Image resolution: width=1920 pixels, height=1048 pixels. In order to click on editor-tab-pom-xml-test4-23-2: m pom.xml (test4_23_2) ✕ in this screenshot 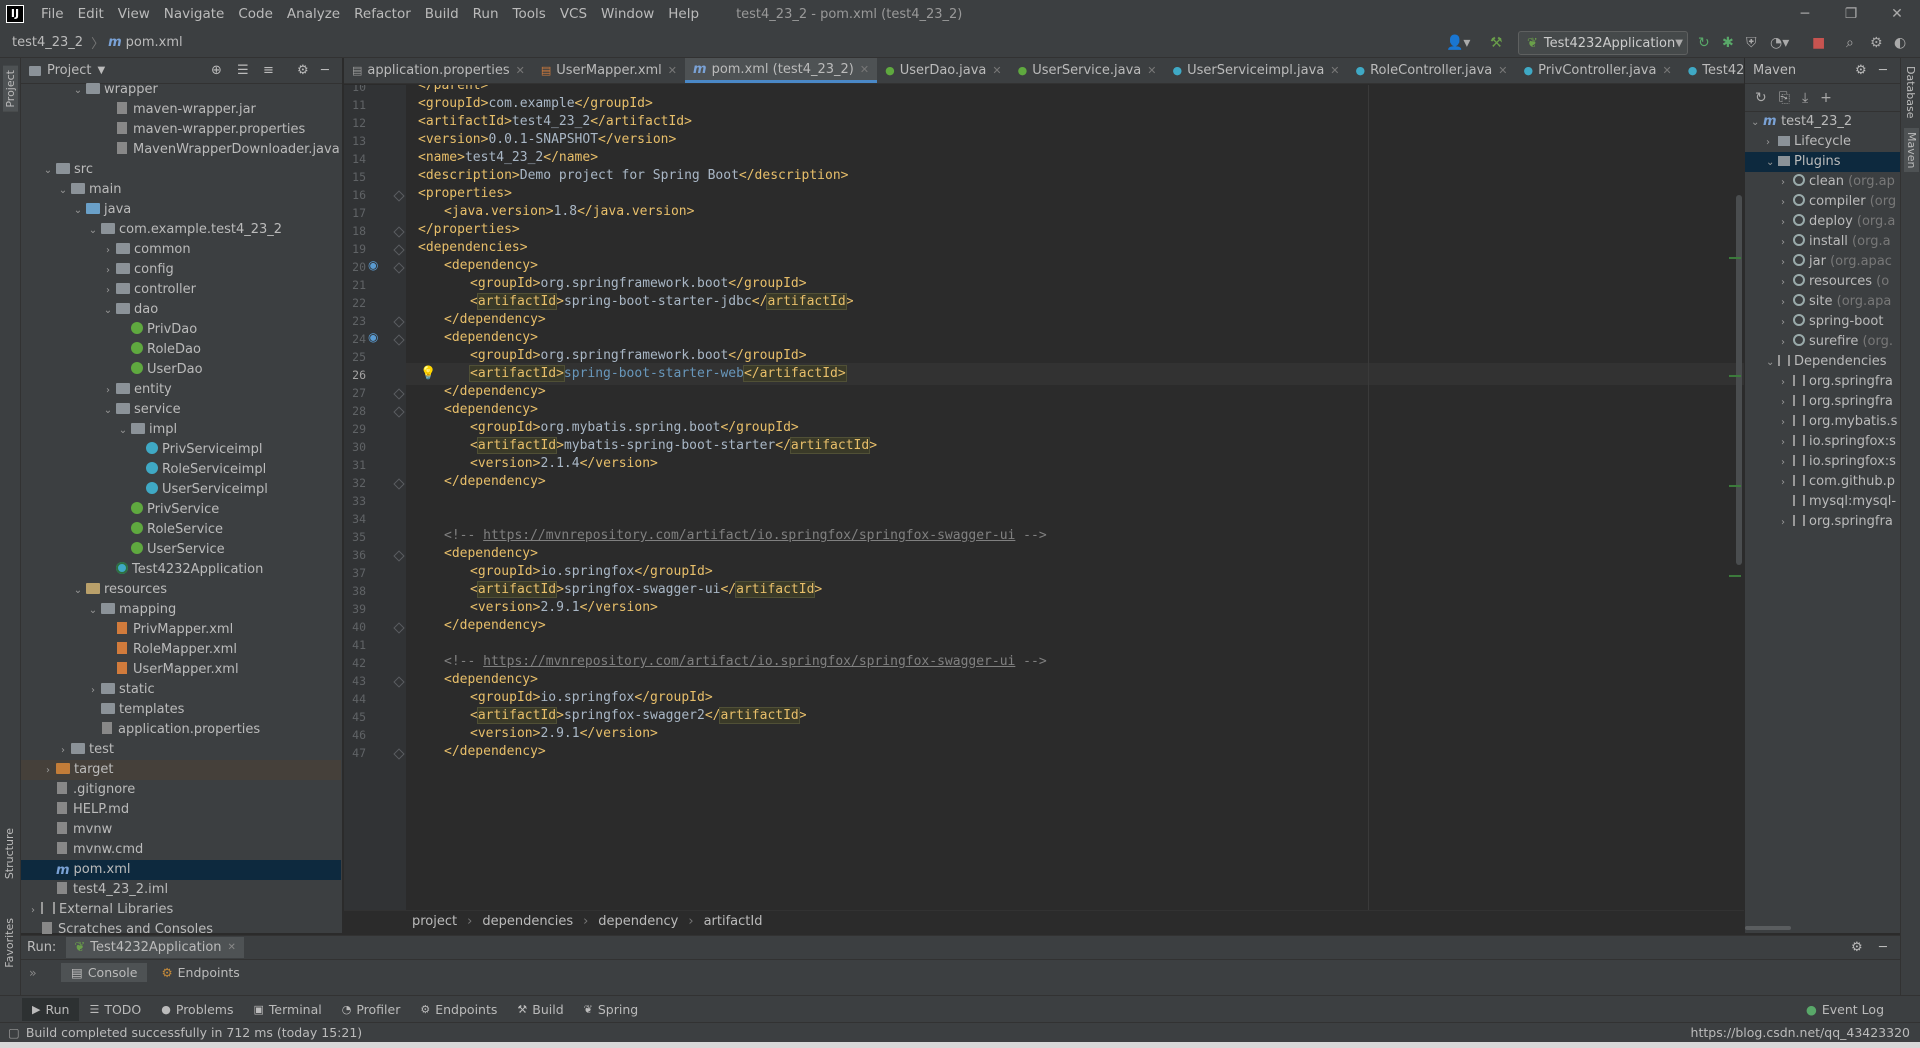, I will do `click(781, 70)`.